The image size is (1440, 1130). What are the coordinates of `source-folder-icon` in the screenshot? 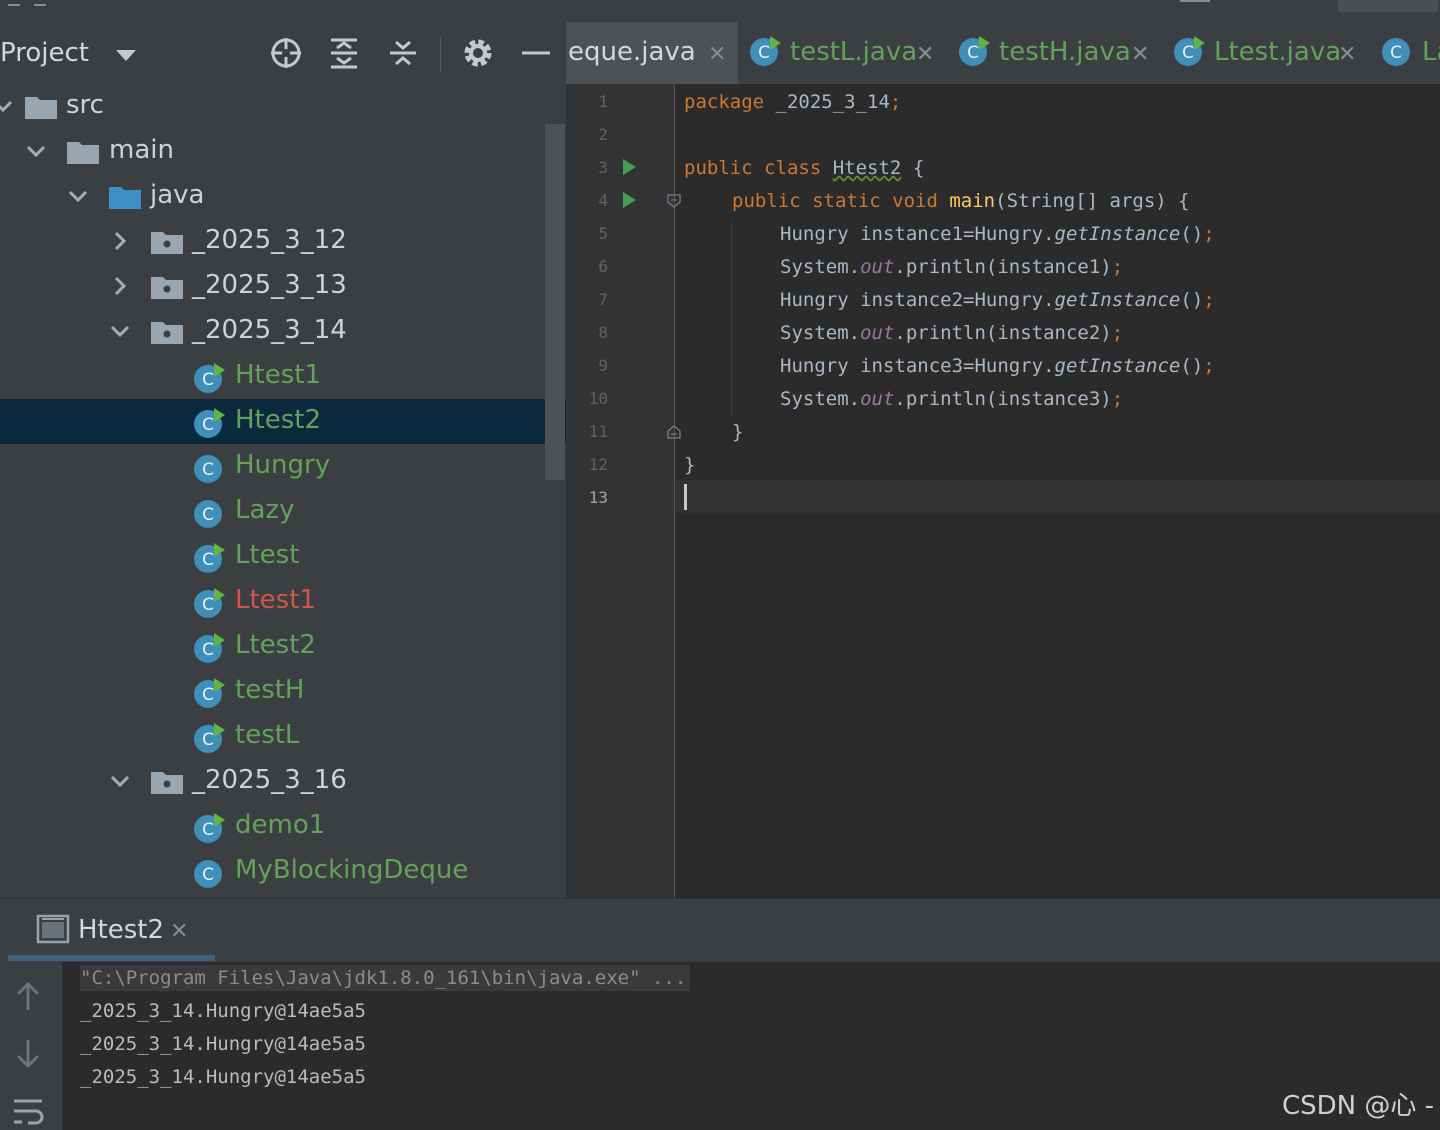 It's located at (125, 198).